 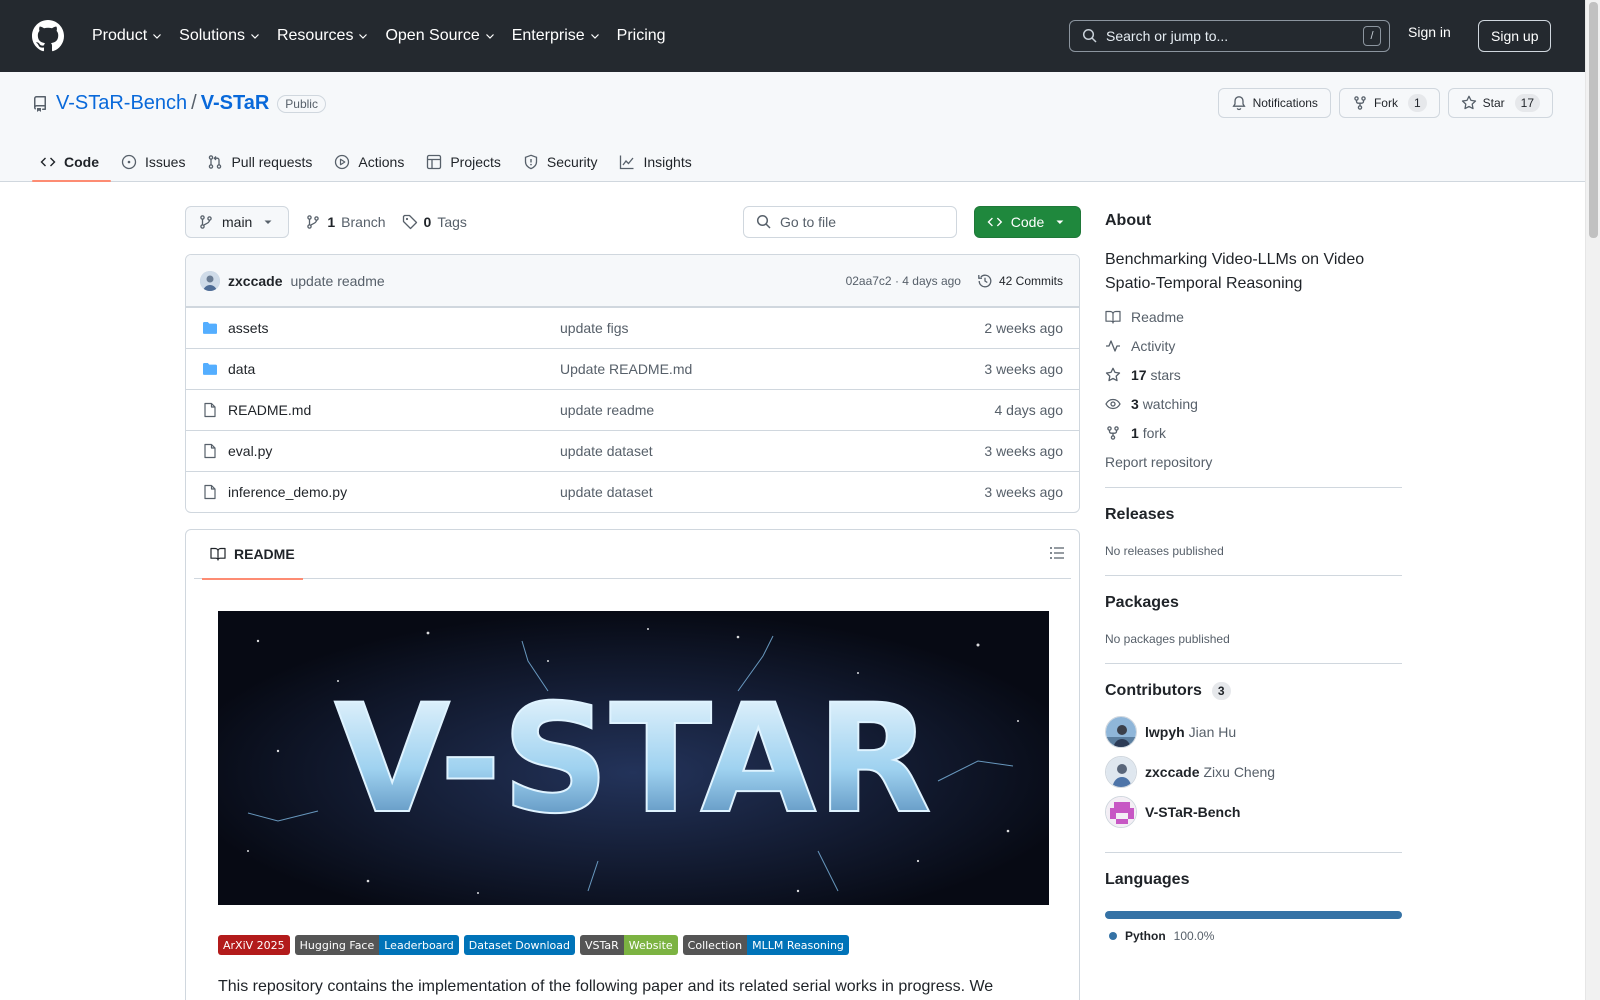 I want to click on tab-insights: Insights, so click(x=657, y=162).